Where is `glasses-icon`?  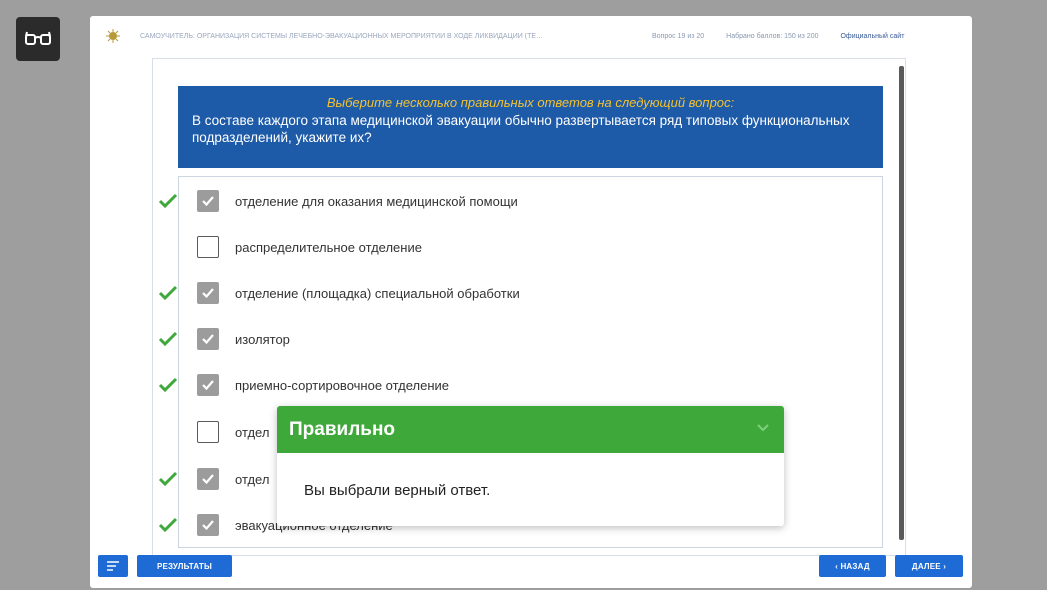 glasses-icon is located at coordinates (38, 38).